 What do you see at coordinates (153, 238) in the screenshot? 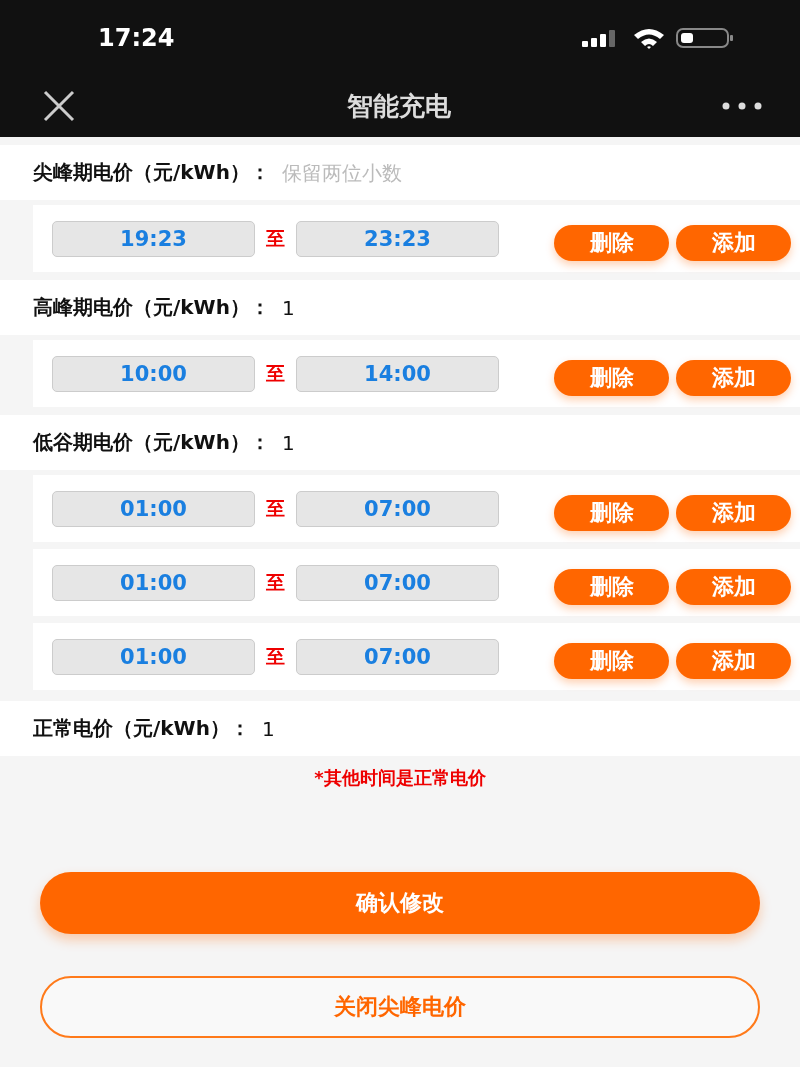
I see `start-time-field: 19:23` at bounding box center [153, 238].